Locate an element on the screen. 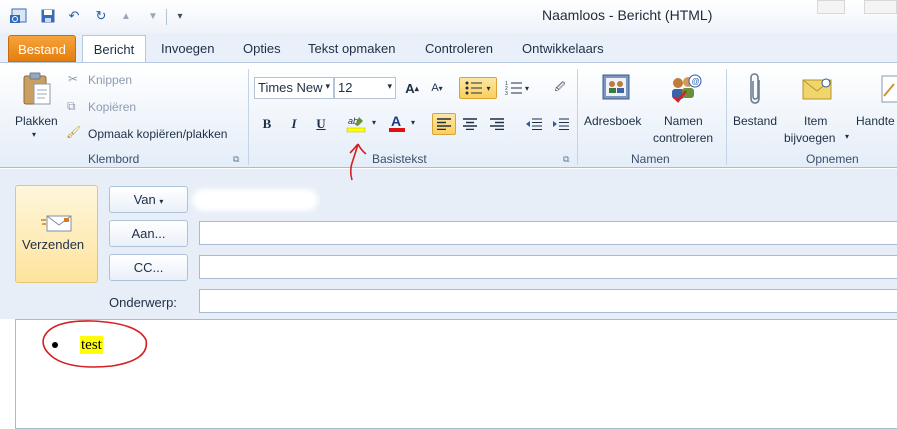  svg-text: A is located at coordinates (396, 121).